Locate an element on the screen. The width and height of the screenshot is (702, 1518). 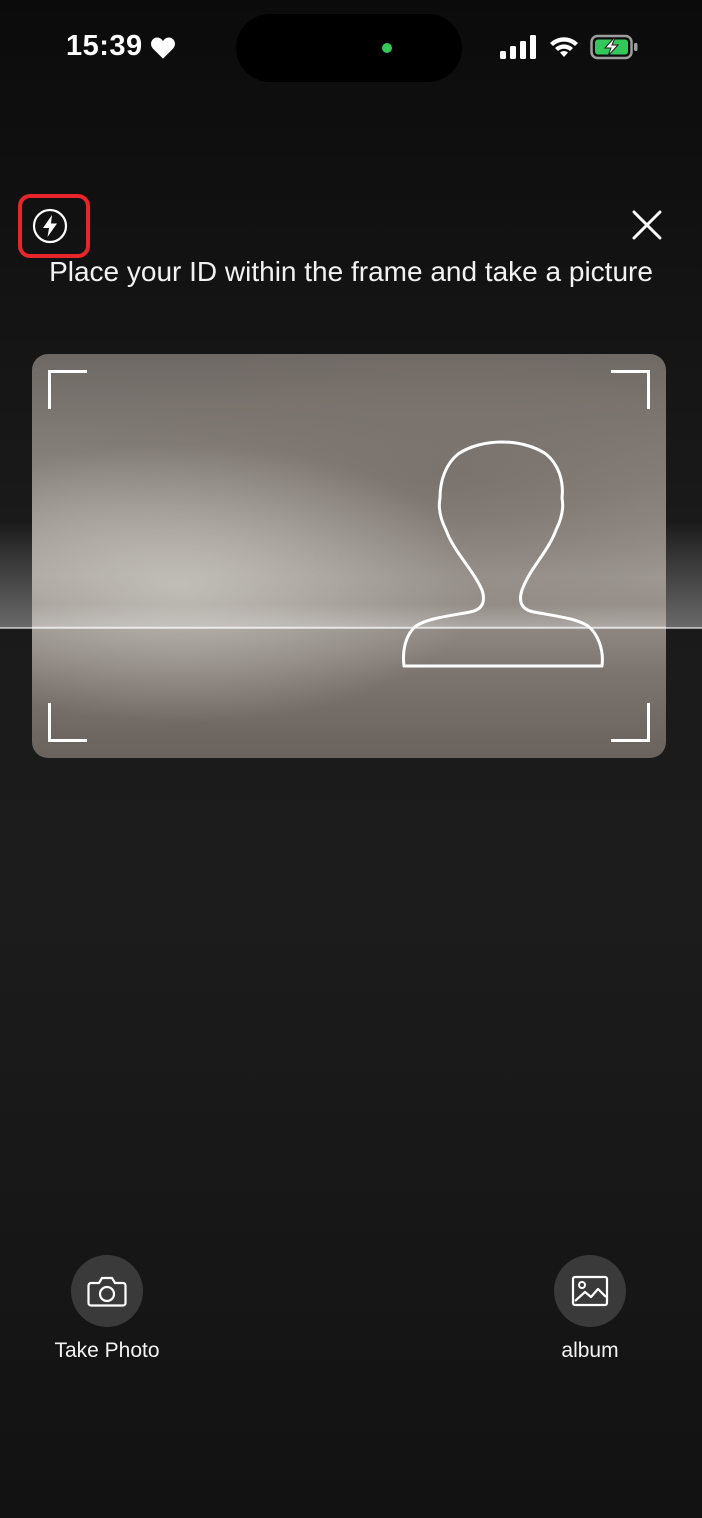
image-icon is located at coordinates (590, 1291).